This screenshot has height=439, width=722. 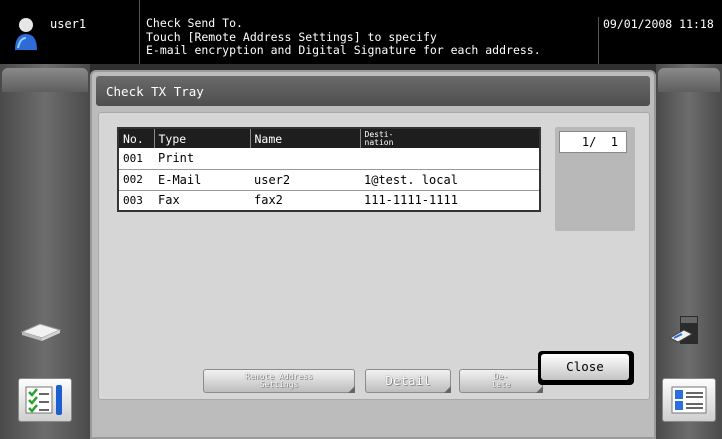 I want to click on column-header: No., so click(x=136, y=138).